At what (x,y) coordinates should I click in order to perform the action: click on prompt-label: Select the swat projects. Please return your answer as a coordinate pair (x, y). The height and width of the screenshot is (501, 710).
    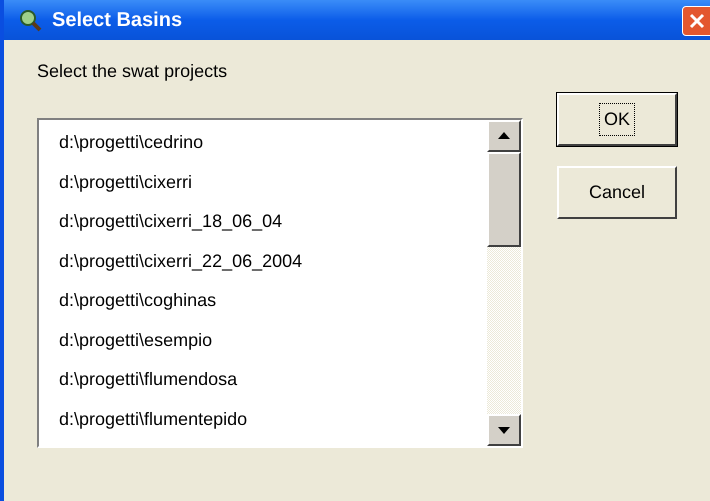
    Looking at the image, I should click on (132, 71).